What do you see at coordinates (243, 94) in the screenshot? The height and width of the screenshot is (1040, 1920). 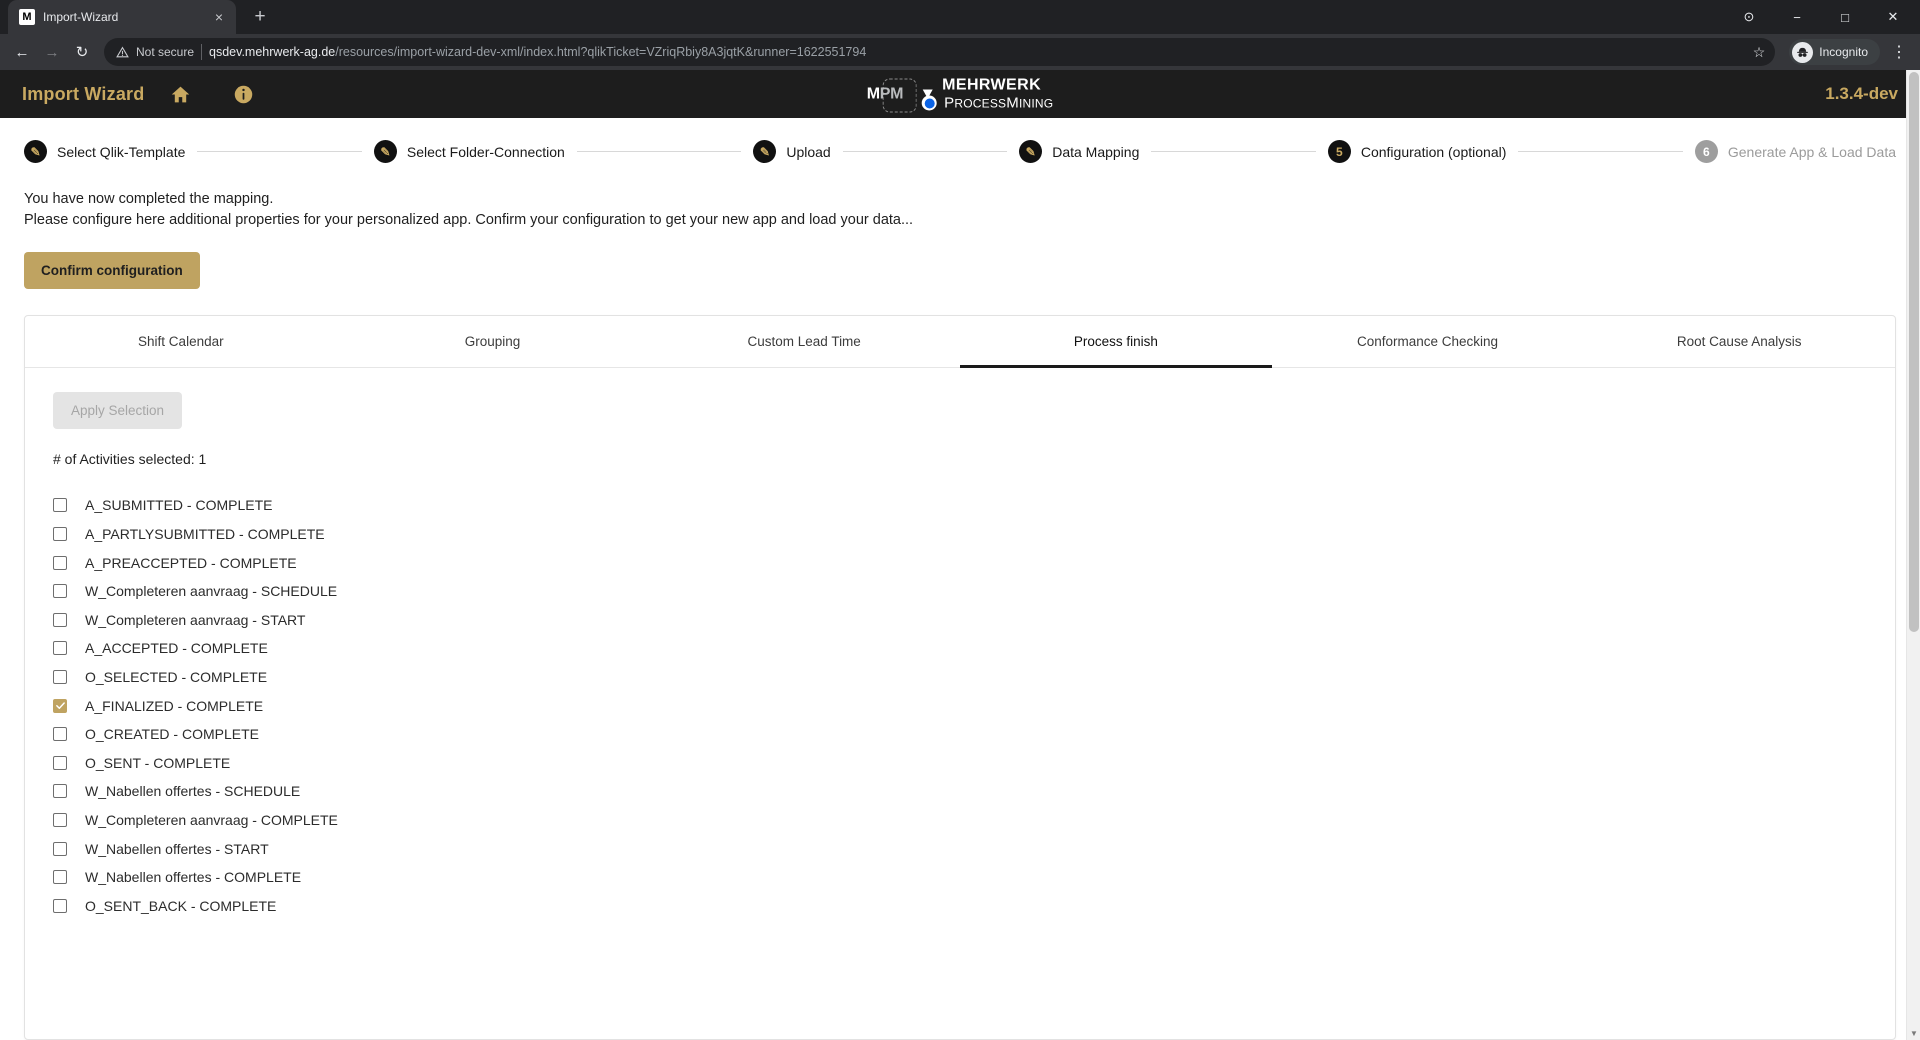 I see `info-icon` at bounding box center [243, 94].